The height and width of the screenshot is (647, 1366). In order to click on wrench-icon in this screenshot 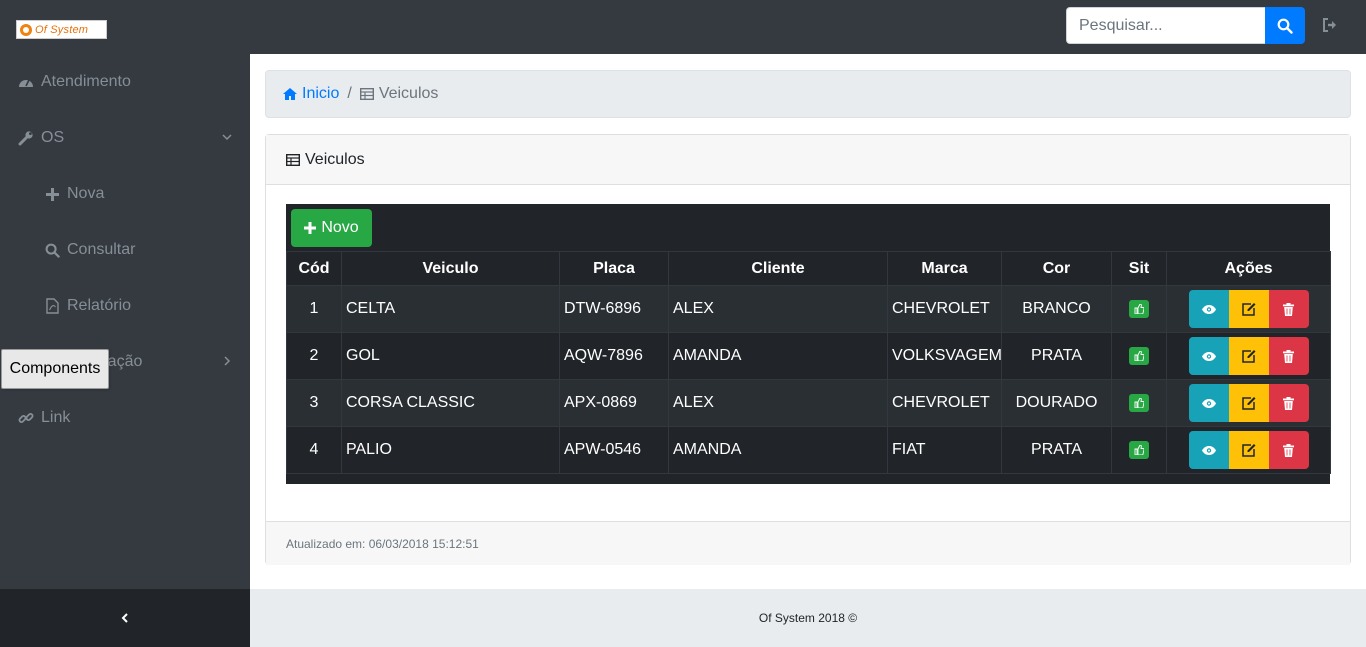, I will do `click(26, 138)`.